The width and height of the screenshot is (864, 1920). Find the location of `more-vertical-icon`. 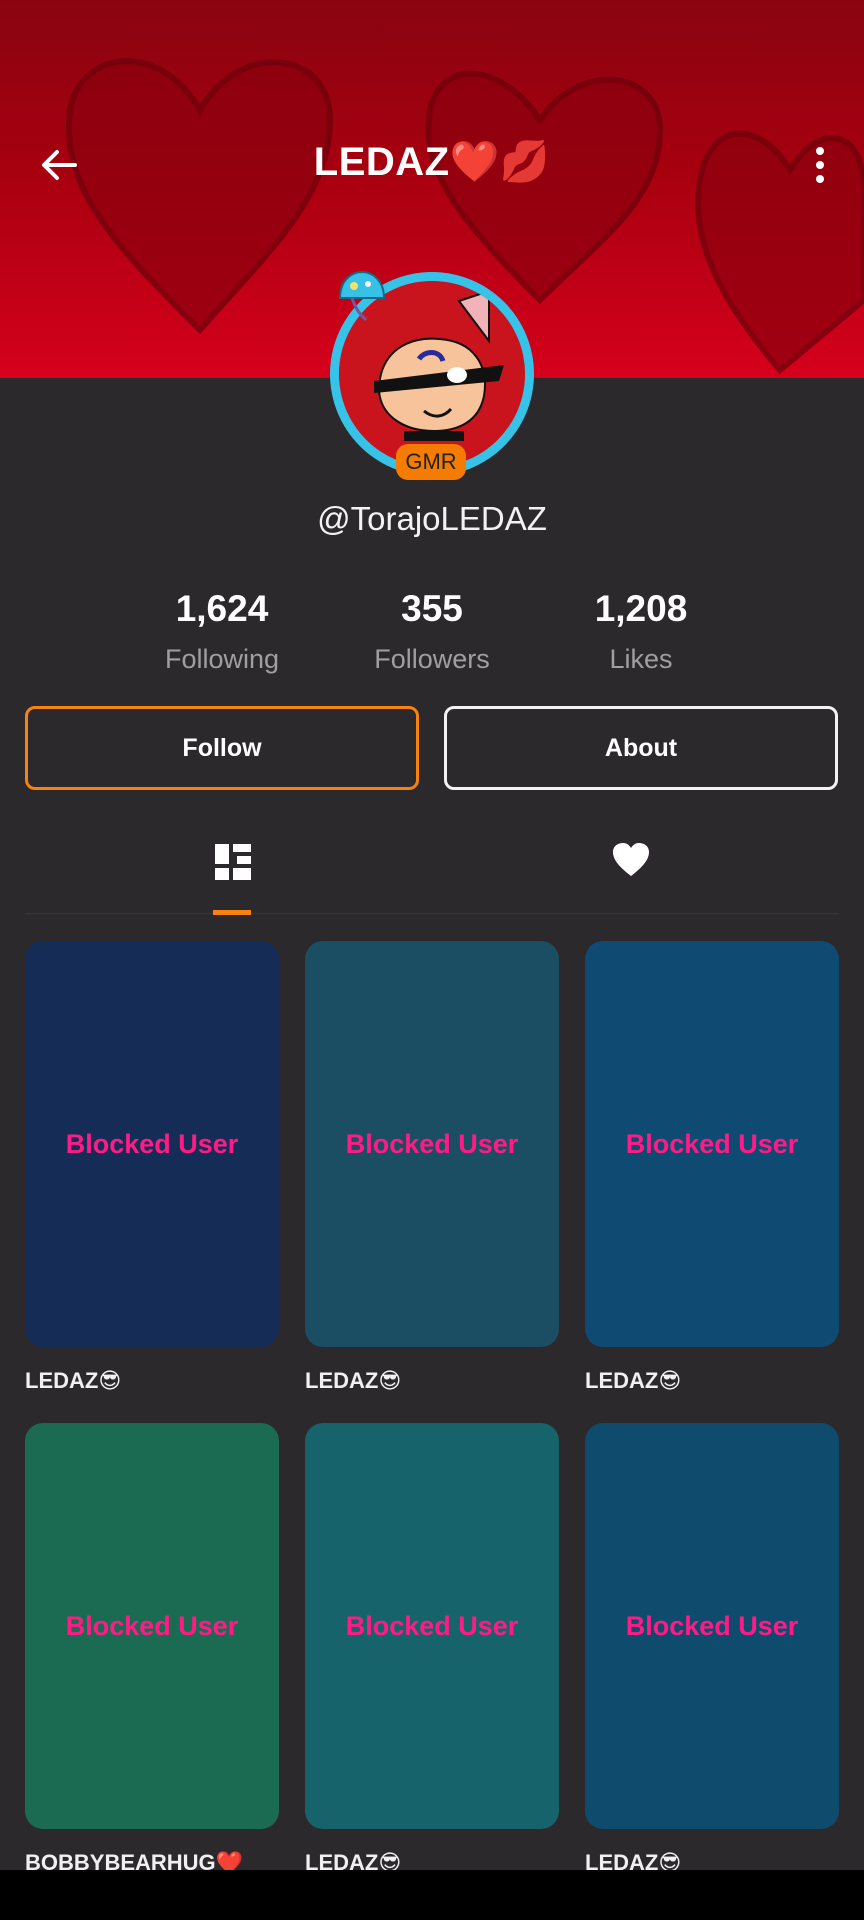

more-vertical-icon is located at coordinates (820, 151).